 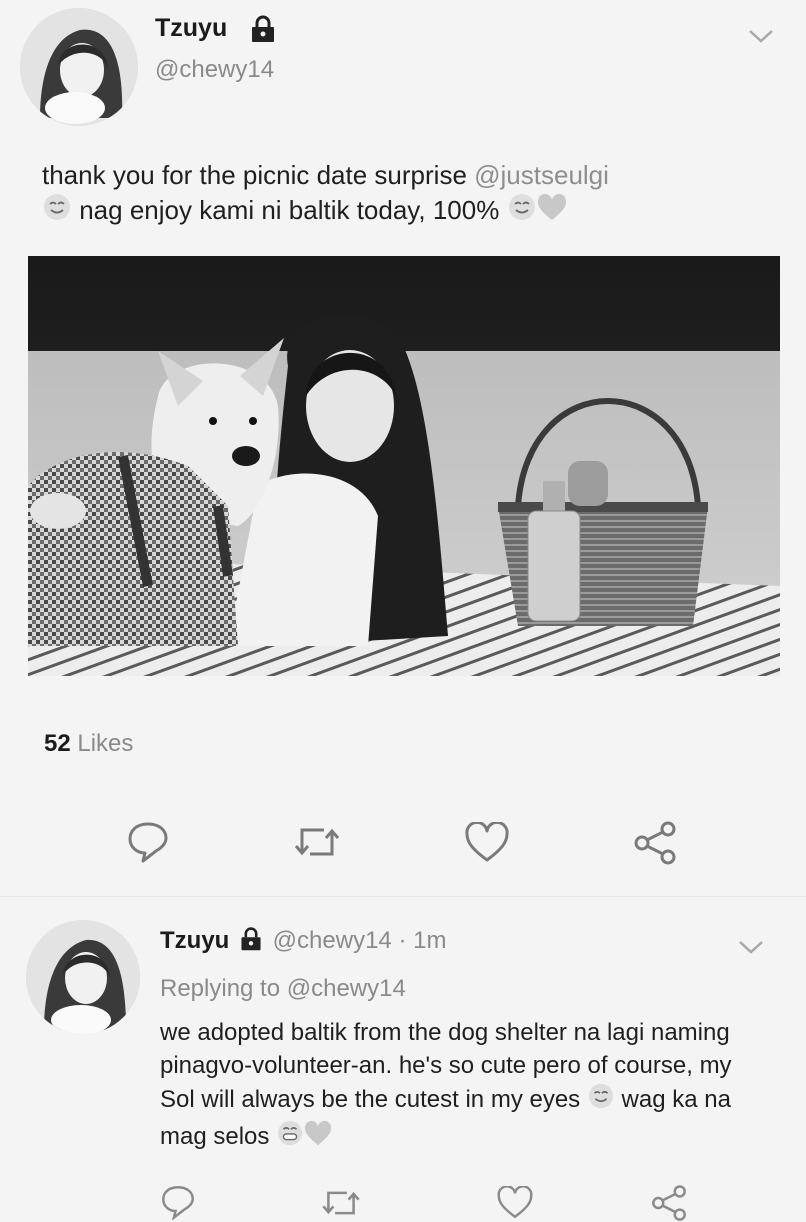 What do you see at coordinates (105, 743) in the screenshot?
I see `likes-label: Likes` at bounding box center [105, 743].